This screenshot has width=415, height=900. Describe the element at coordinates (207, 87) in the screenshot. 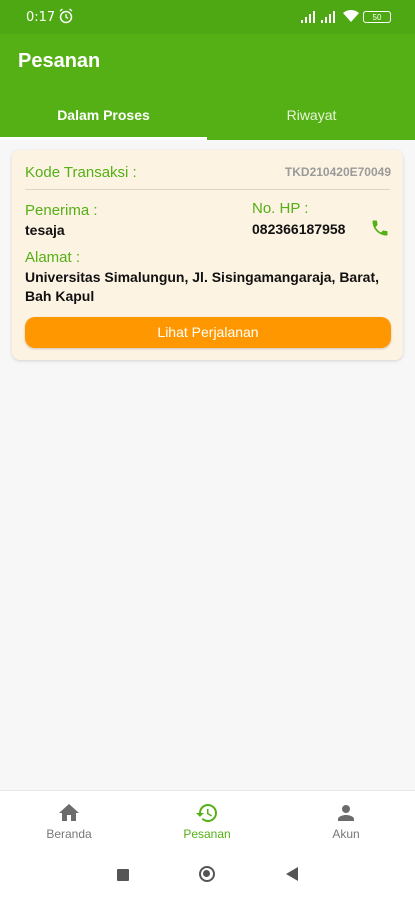

I see `app-bar: Pesanan Dalam Proses Riwayat` at that location.